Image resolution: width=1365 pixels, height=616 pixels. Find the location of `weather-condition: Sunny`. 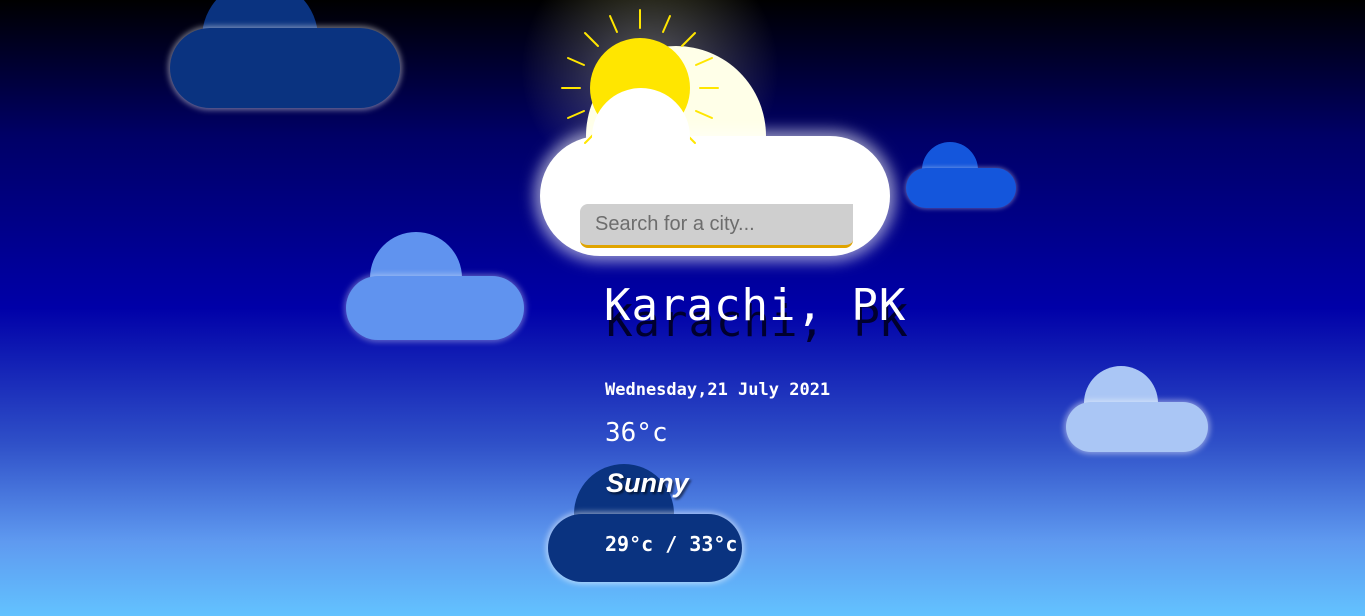

weather-condition: Sunny is located at coordinates (647, 483).